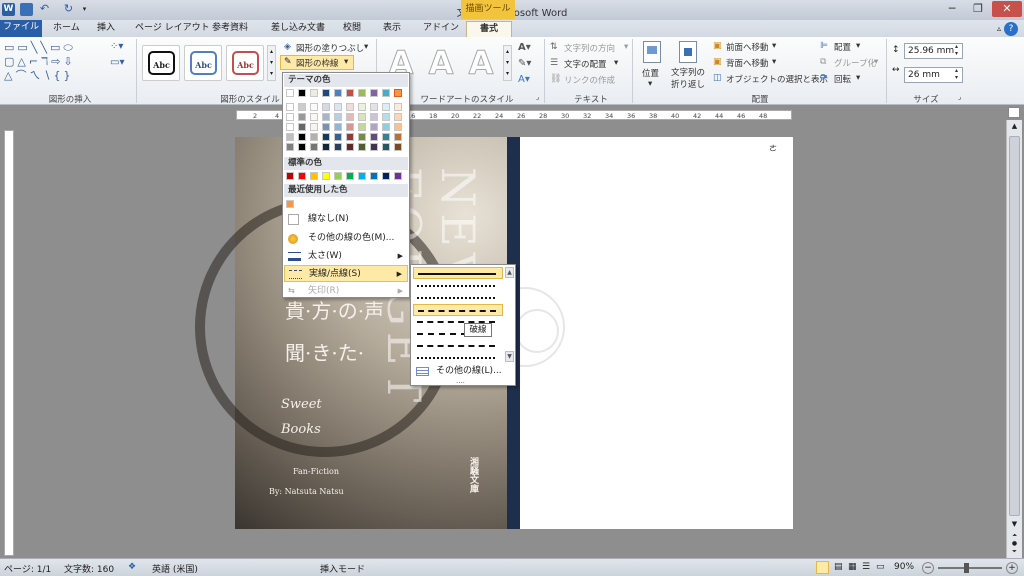 The image size is (1024, 576). Describe the element at coordinates (441, 29) in the screenshot. I see `tab-addins: アドイン` at that location.